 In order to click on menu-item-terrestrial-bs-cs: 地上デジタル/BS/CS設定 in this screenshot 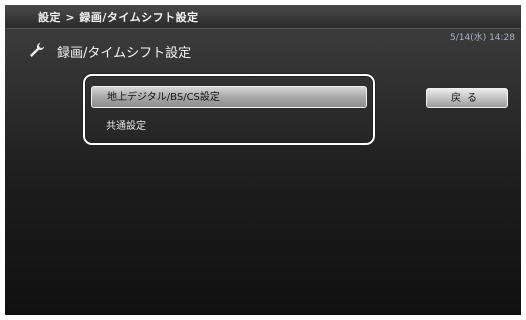, I will do `click(229, 97)`.